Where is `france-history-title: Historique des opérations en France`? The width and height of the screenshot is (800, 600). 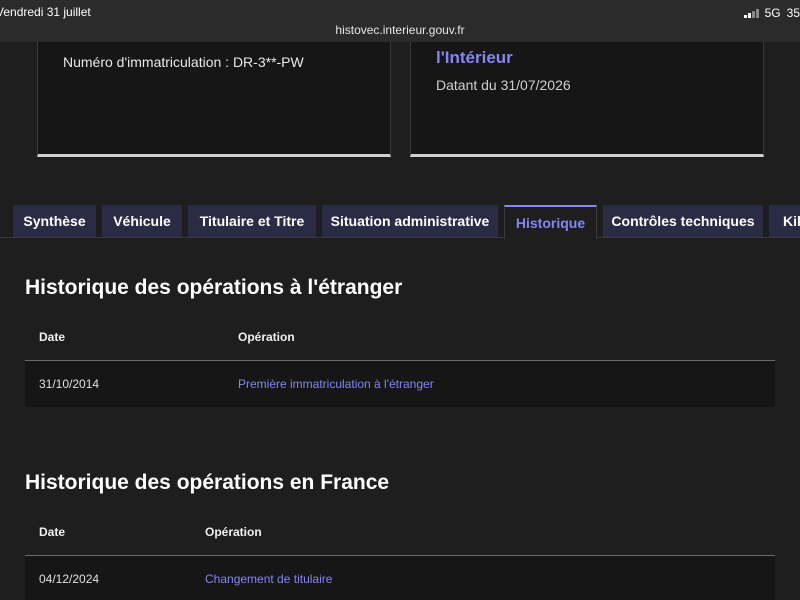 france-history-title: Historique des opérations en France is located at coordinates (207, 482).